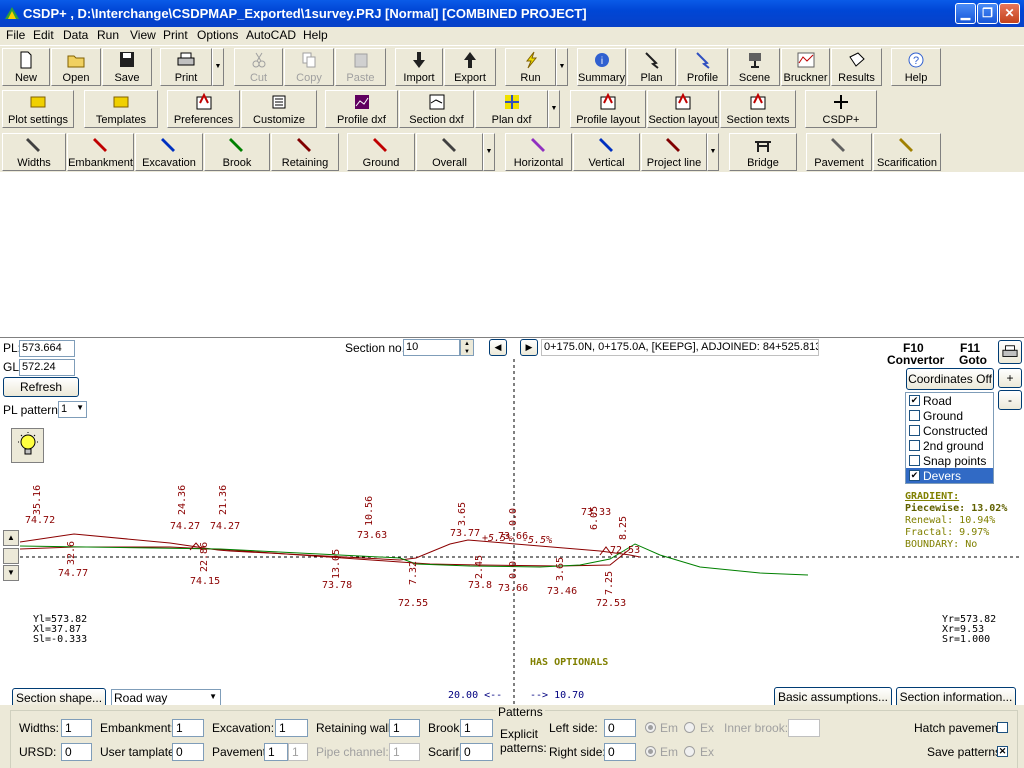 This screenshot has width=1024, height=768. I want to click on restore-button: ❐, so click(987, 13).